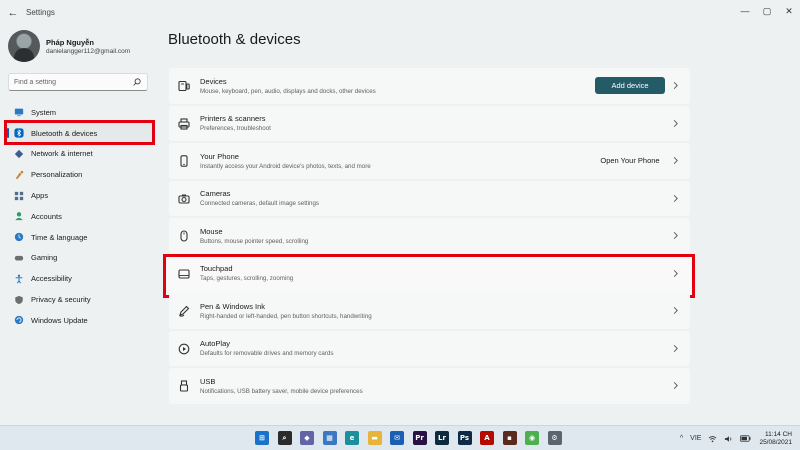  What do you see at coordinates (235, 128) in the screenshot?
I see `card-description: Preferences, troubleshoot` at bounding box center [235, 128].